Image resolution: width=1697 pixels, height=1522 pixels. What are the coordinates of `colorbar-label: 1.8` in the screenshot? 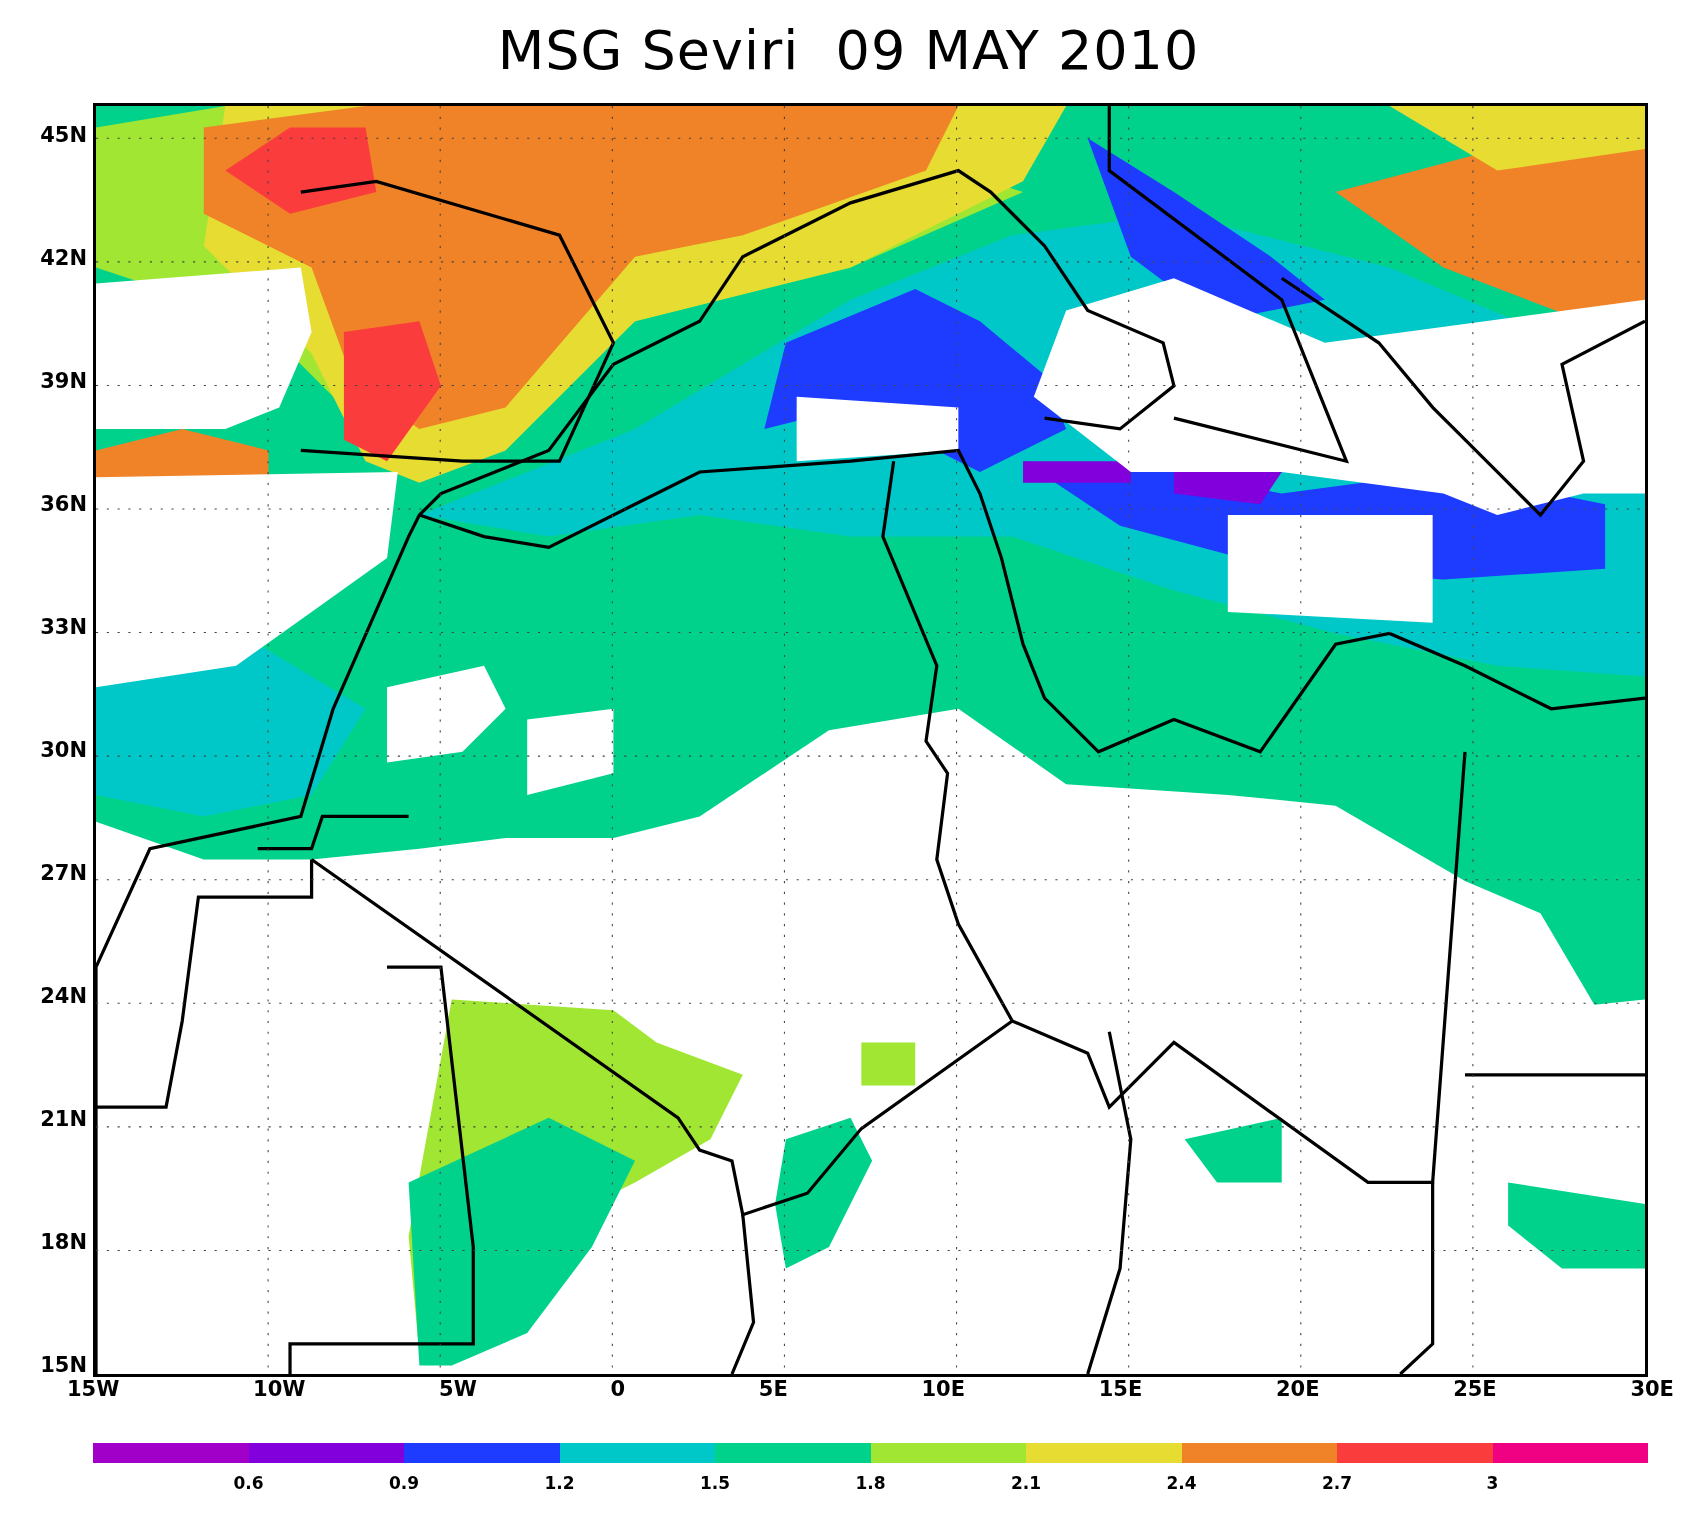 It's located at (870, 1483).